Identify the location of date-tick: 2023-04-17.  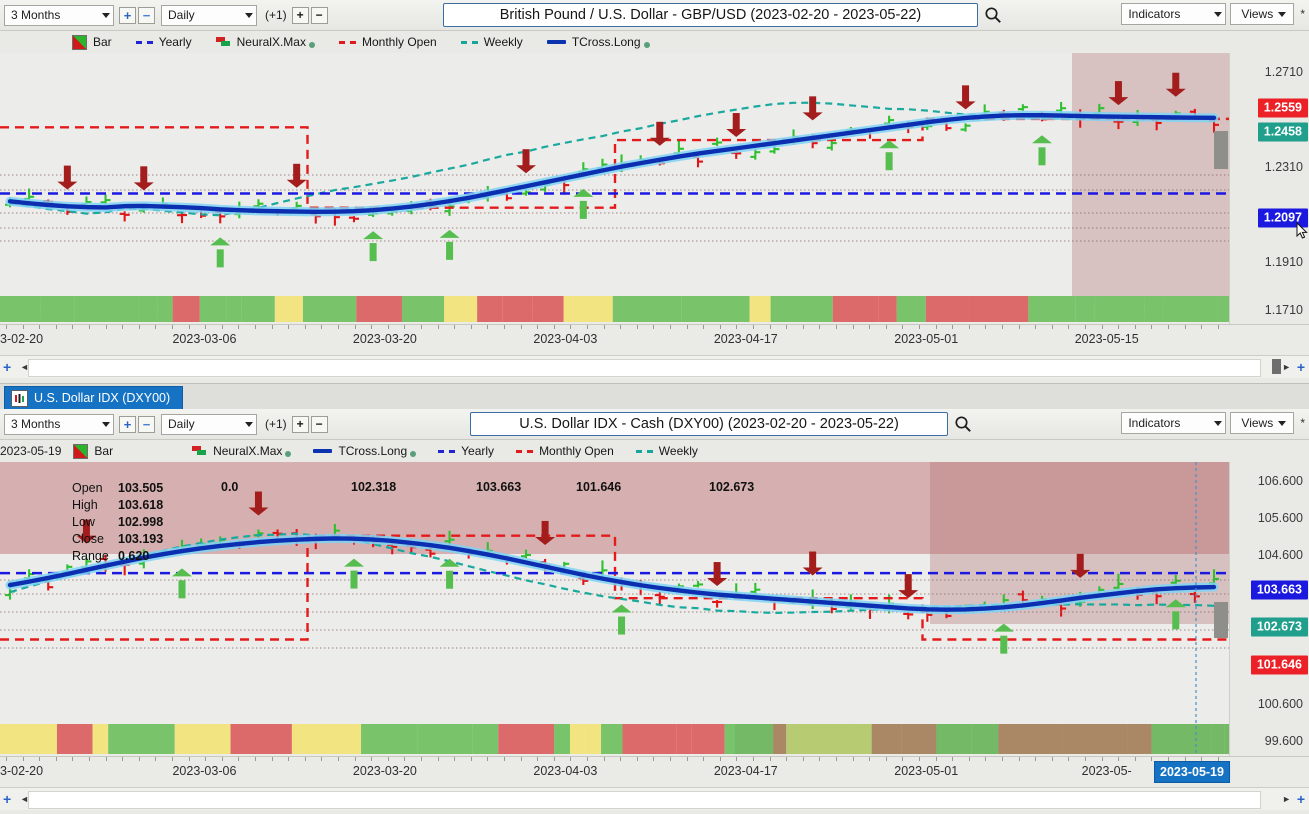
(745, 771).